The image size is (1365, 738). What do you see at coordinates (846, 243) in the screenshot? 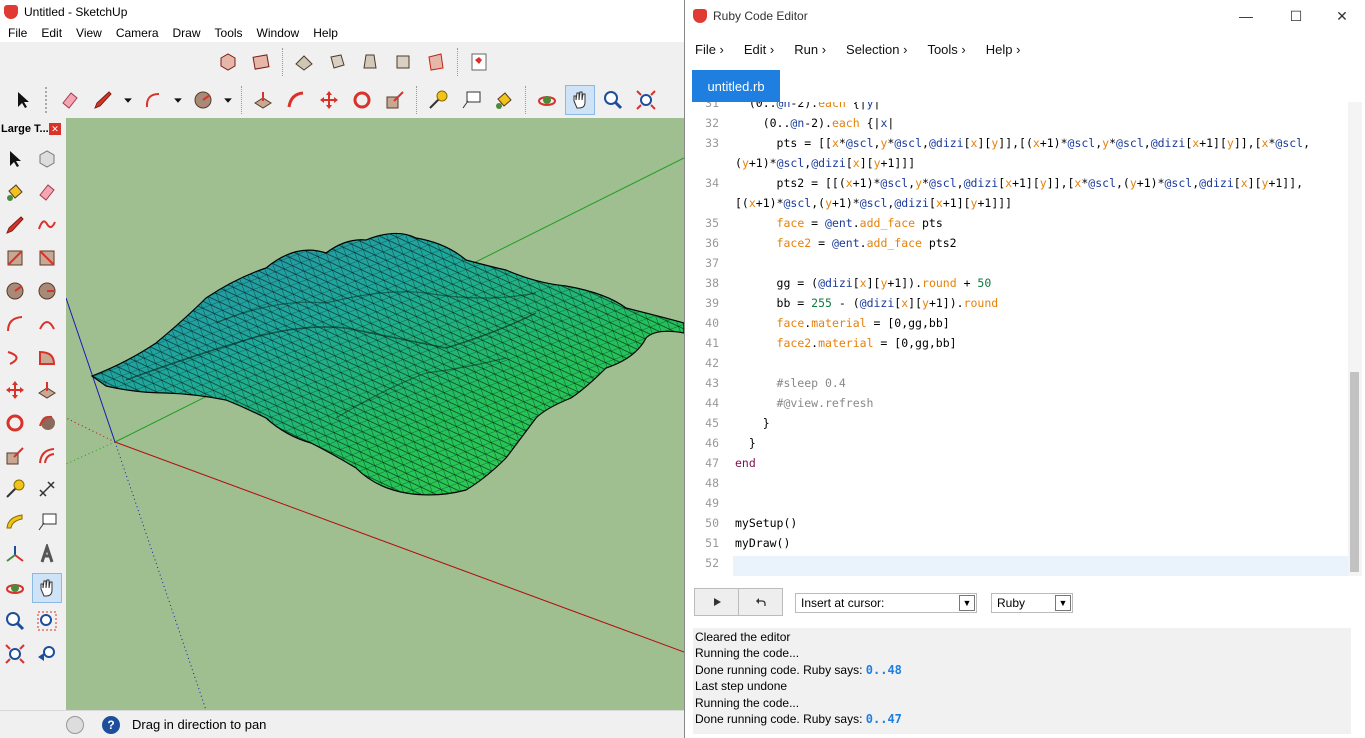
I see `code-line: face2 = @ent.add_face pts2` at bounding box center [846, 243].